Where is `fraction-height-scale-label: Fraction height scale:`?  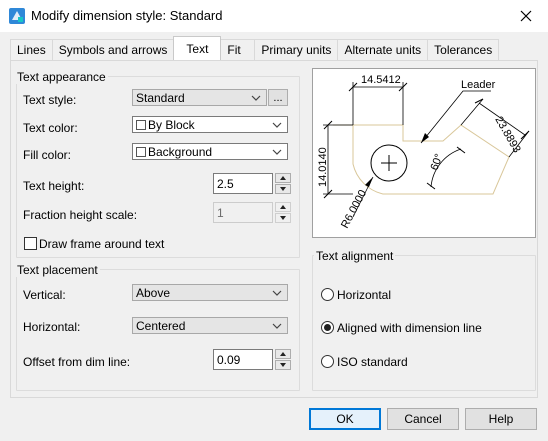
fraction-height-scale-label: Fraction height scale: is located at coordinates (80, 215).